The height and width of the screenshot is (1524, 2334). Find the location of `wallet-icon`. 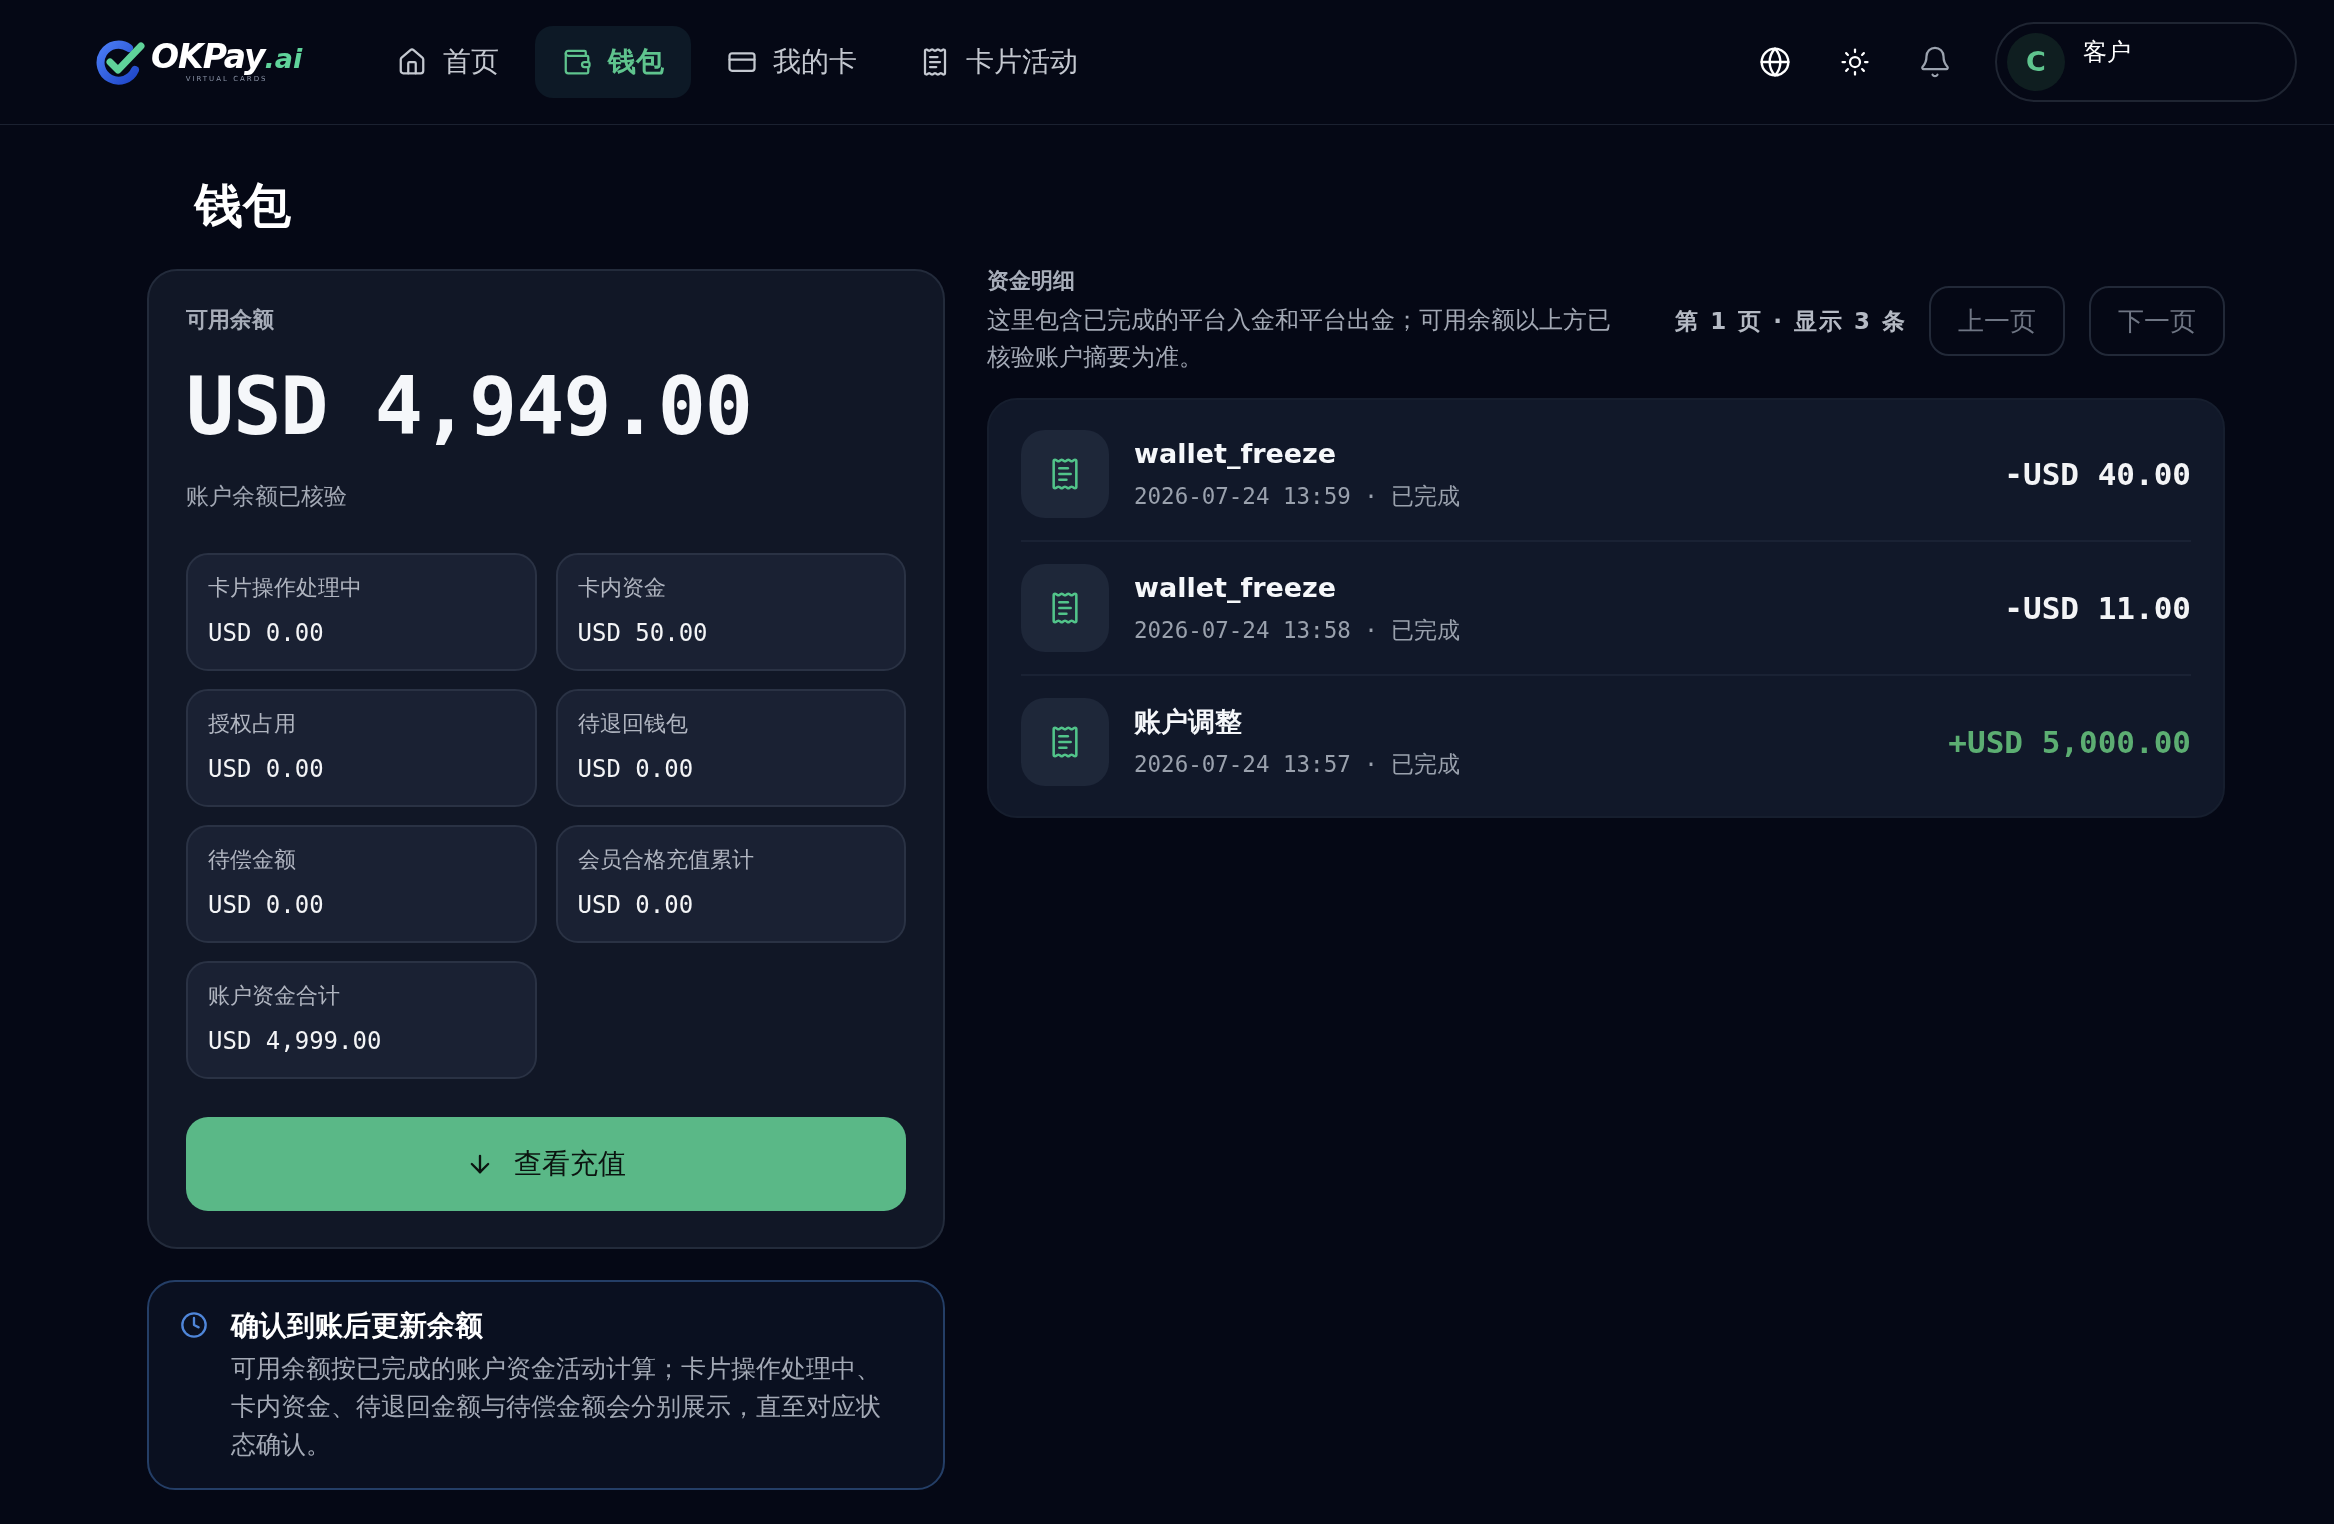

wallet-icon is located at coordinates (577, 62).